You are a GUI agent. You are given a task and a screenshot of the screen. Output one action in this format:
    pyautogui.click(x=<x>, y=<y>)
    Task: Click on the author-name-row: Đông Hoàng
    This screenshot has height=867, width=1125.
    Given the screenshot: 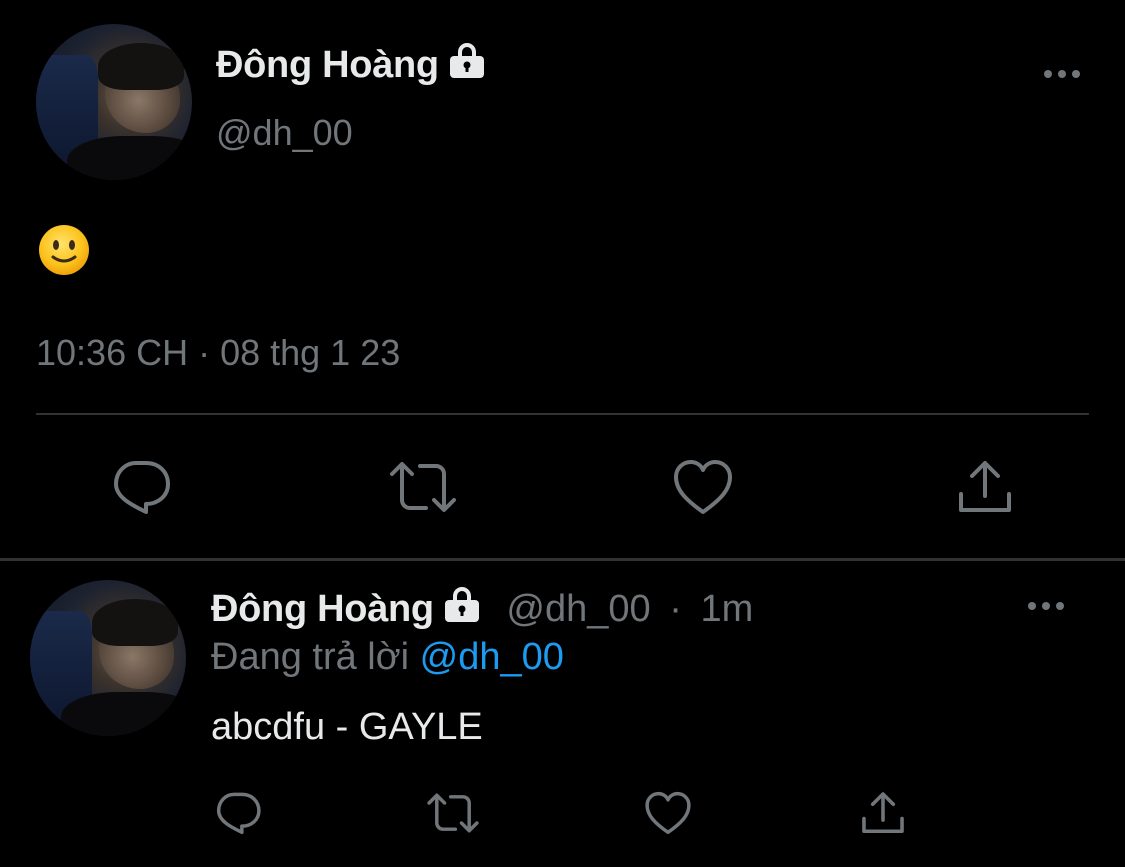 What is the action you would take?
    pyautogui.click(x=351, y=66)
    